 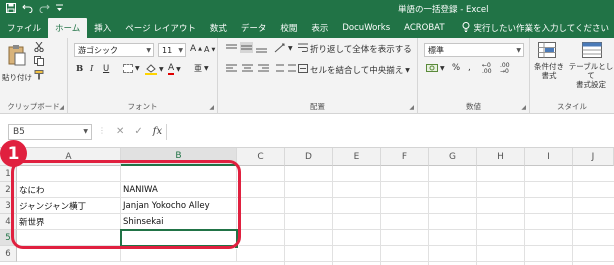 What do you see at coordinates (549, 71) in the screenshot?
I see `conditional-format-button: 条件付き 書式` at bounding box center [549, 71].